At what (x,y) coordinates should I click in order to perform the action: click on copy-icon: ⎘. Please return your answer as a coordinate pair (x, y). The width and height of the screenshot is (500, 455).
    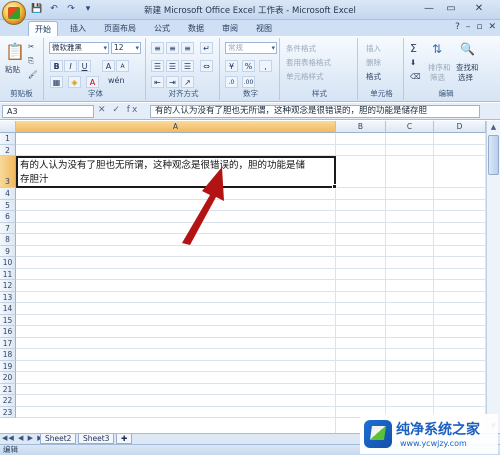
    Looking at the image, I should click on (31, 61).